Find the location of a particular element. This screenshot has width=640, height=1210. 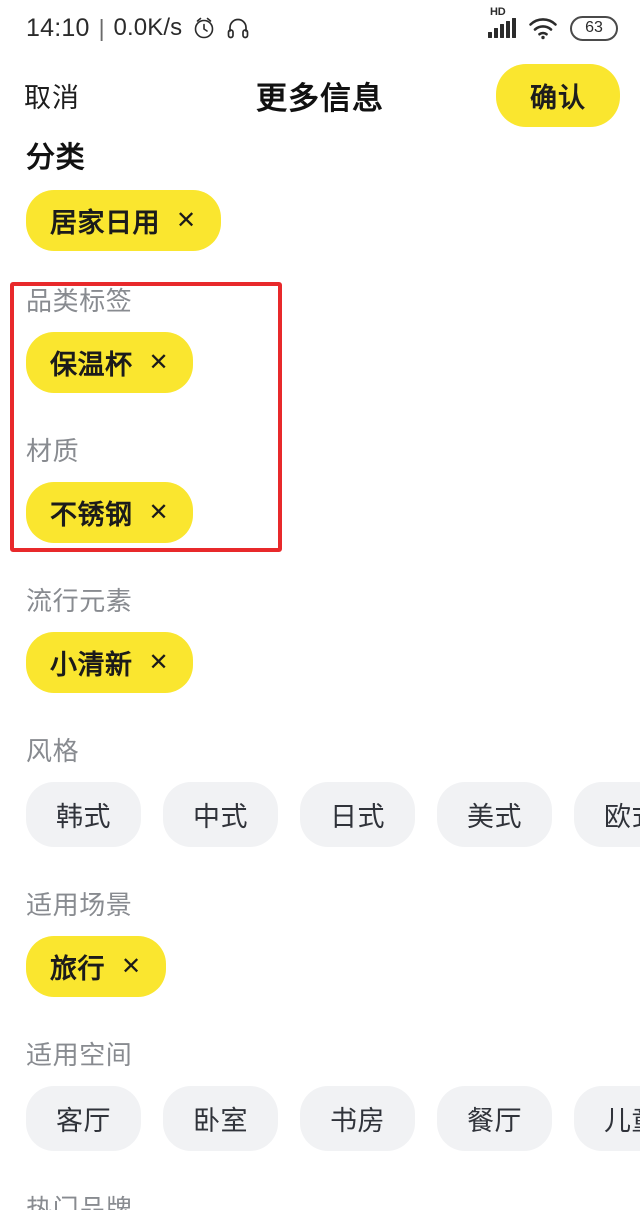

network-speed: 0.0K/s is located at coordinates (148, 27).